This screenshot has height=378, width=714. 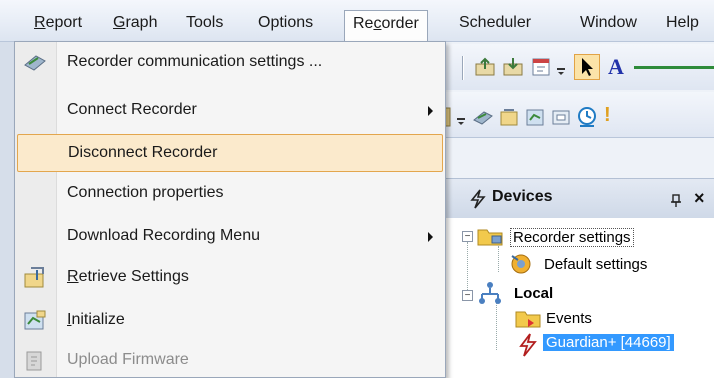 What do you see at coordinates (676, 201) in the screenshot?
I see `pin-icon` at bounding box center [676, 201].